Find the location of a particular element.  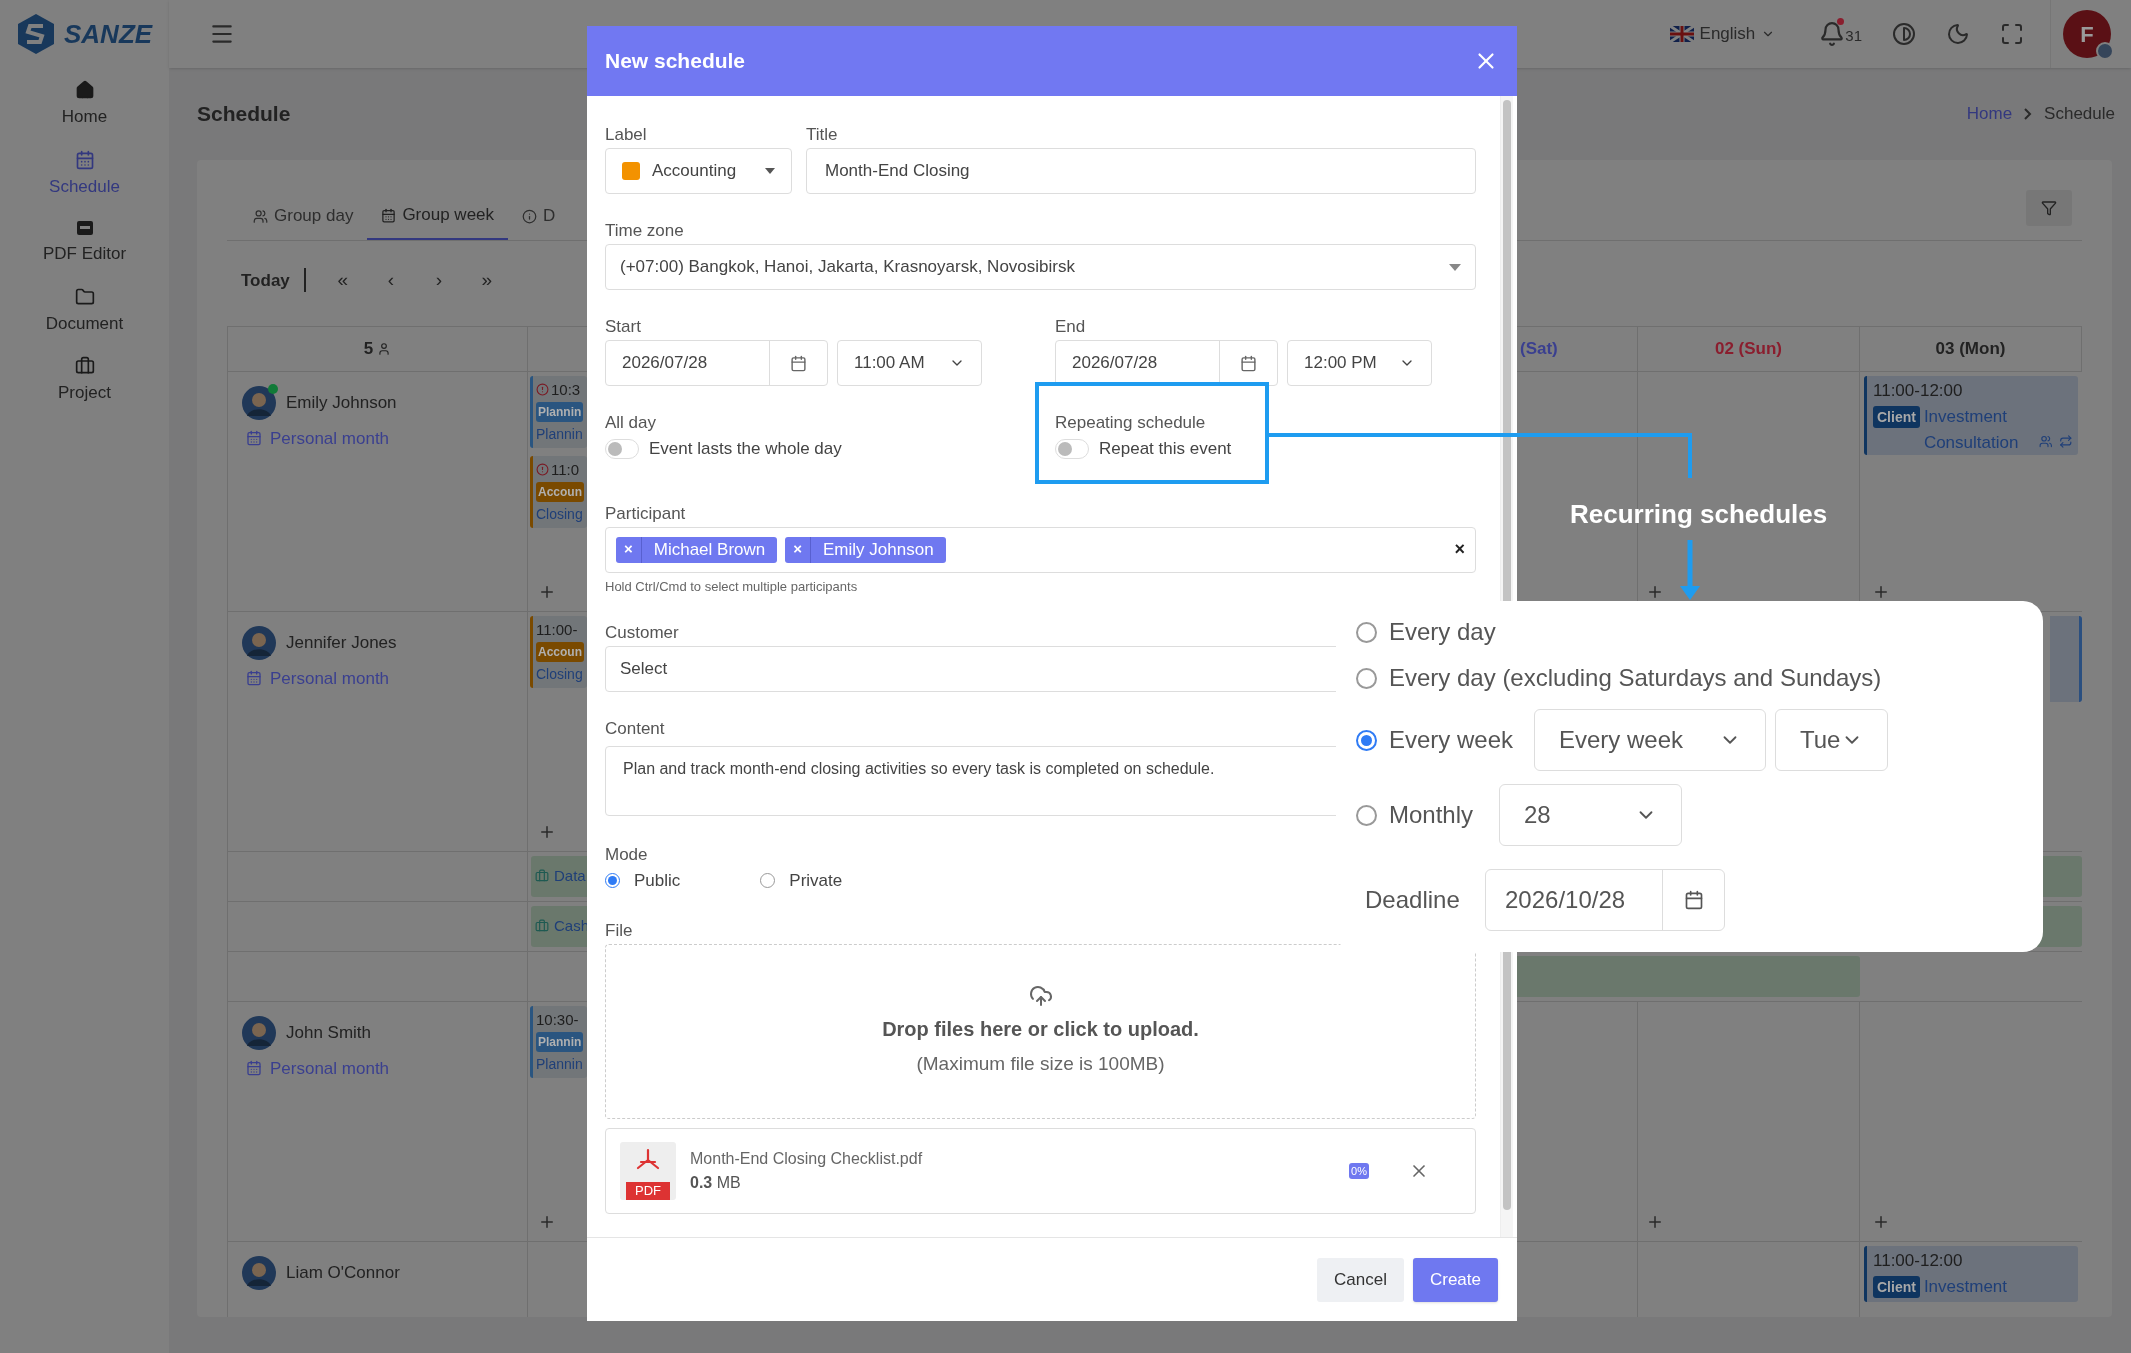

progress-badge: 0% is located at coordinates (1359, 1170).